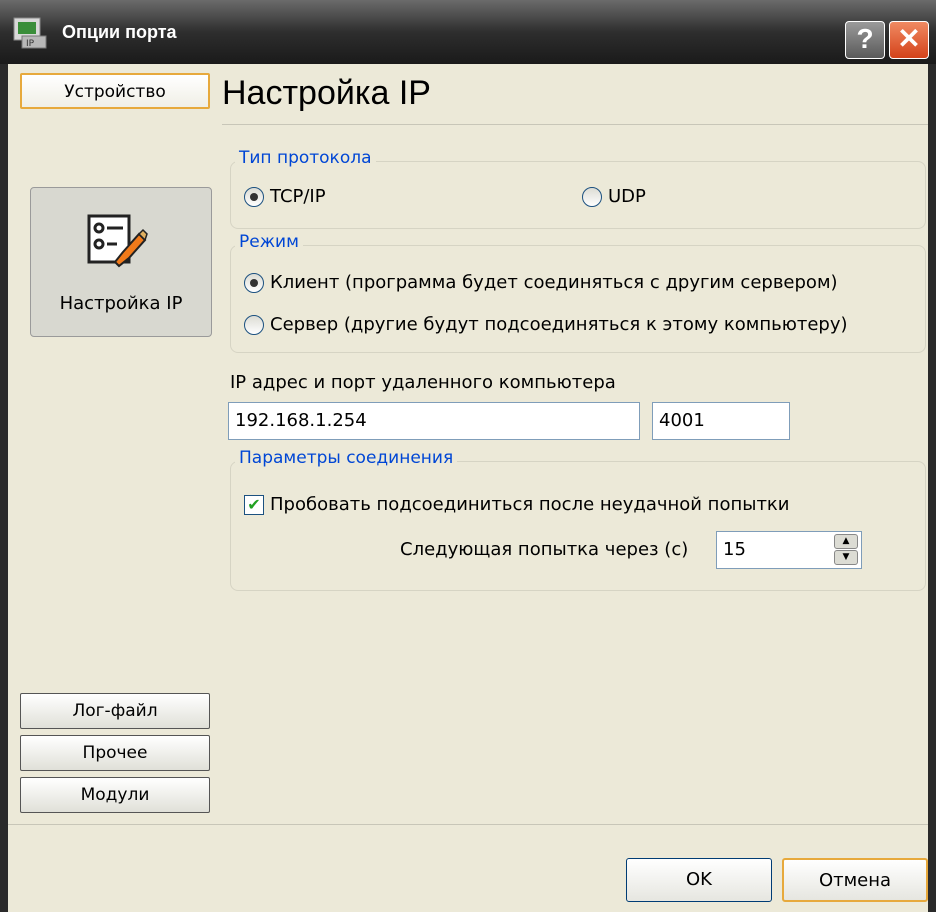 The image size is (936, 912). I want to click on next-attempt-spinner: ▲ ▼, so click(846, 550).